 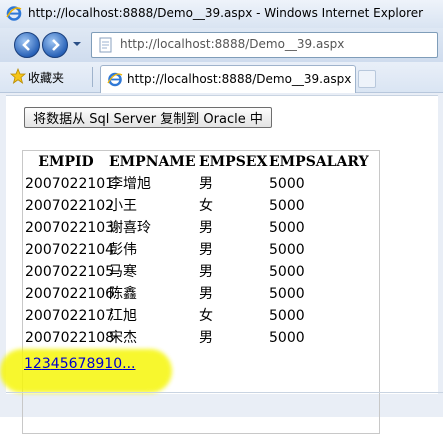 What do you see at coordinates (70, 316) in the screenshot?
I see `cell-empid: 2007022107` at bounding box center [70, 316].